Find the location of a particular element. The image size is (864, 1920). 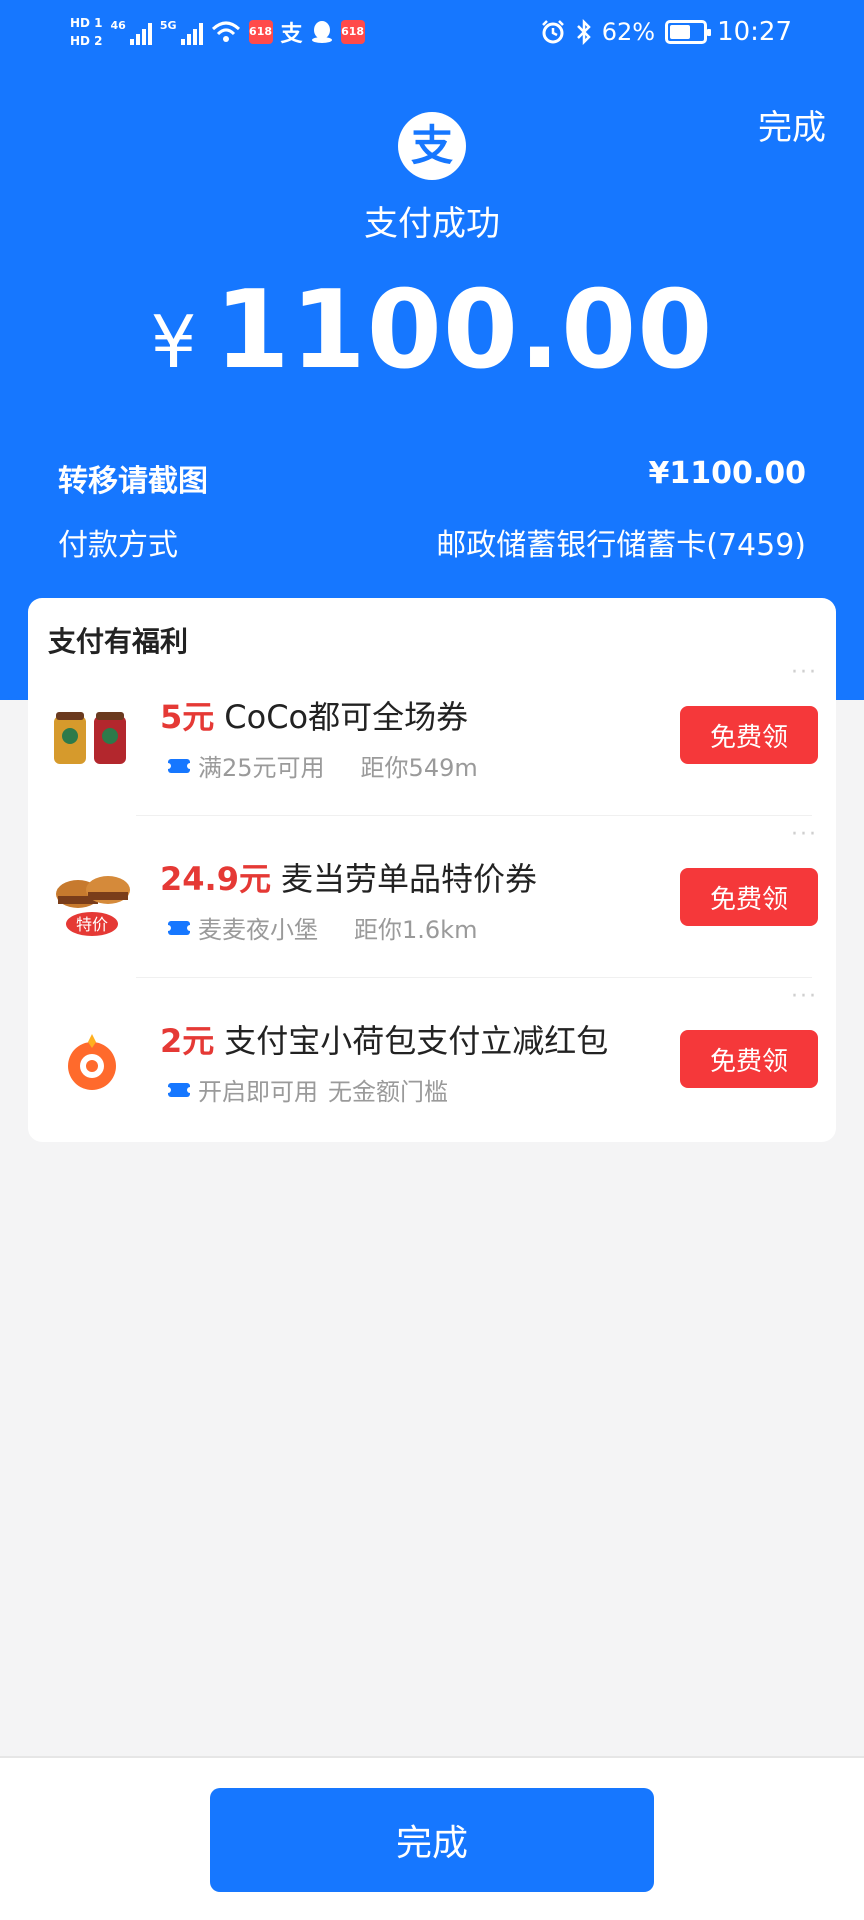

deal-subtitle: 满25元可用 距你549m is located at coordinates (321, 765).